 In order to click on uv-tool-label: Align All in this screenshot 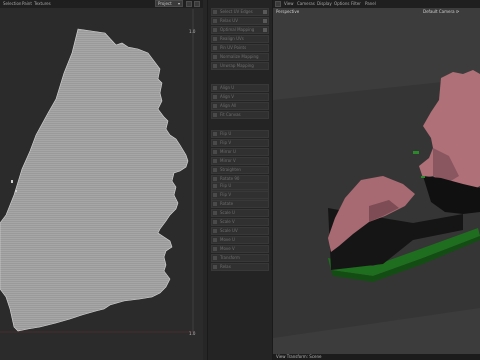, I will do `click(228, 105)`.